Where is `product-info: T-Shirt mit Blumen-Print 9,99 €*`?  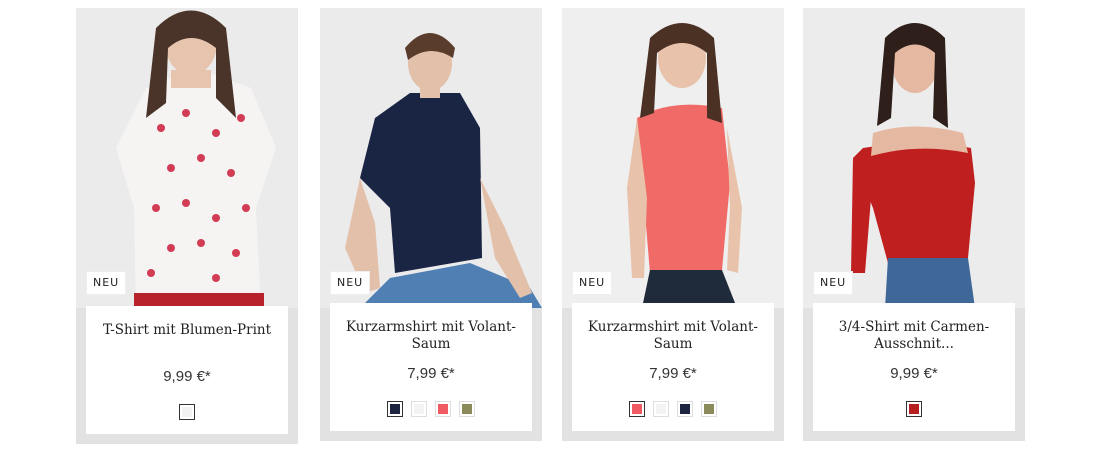
product-info: T-Shirt mit Blumen-Print 9,99 €* is located at coordinates (187, 370).